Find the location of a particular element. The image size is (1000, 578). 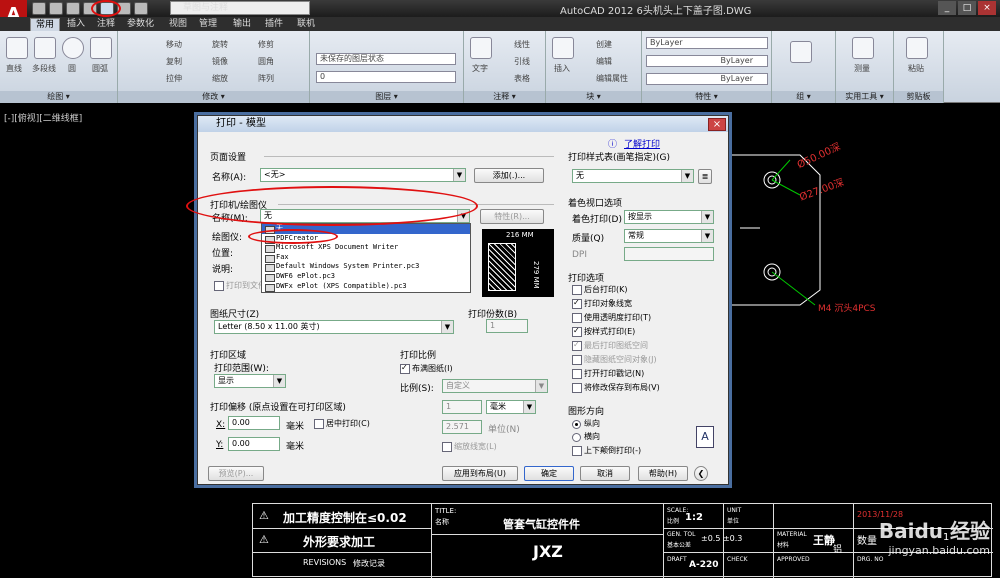

viewport-controls: [-][俯视][二维线框] is located at coordinates (43, 117).